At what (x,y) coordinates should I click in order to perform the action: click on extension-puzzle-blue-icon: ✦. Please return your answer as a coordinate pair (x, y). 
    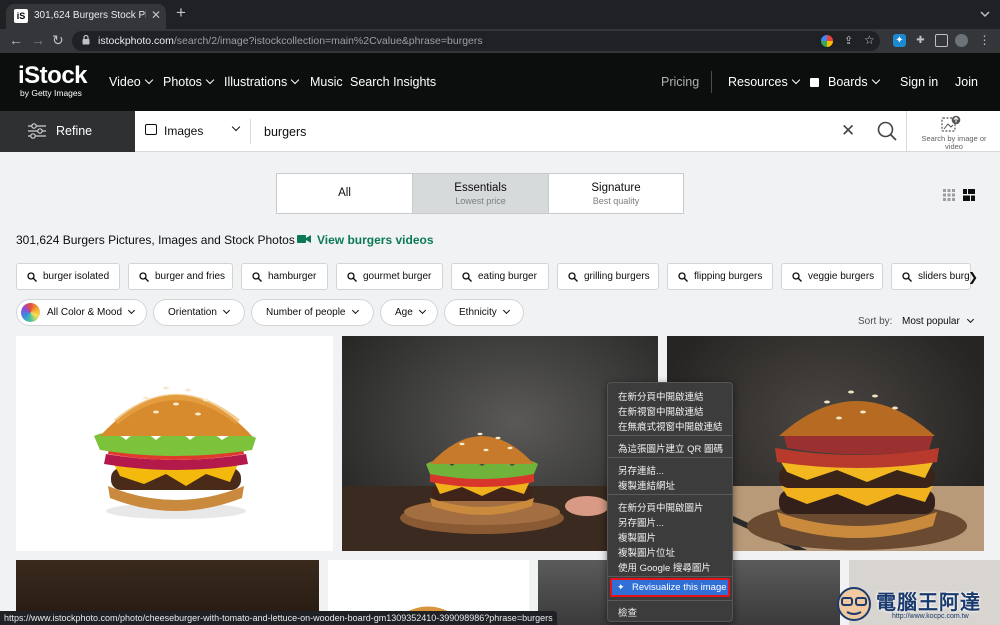
    Looking at the image, I should click on (899, 40).